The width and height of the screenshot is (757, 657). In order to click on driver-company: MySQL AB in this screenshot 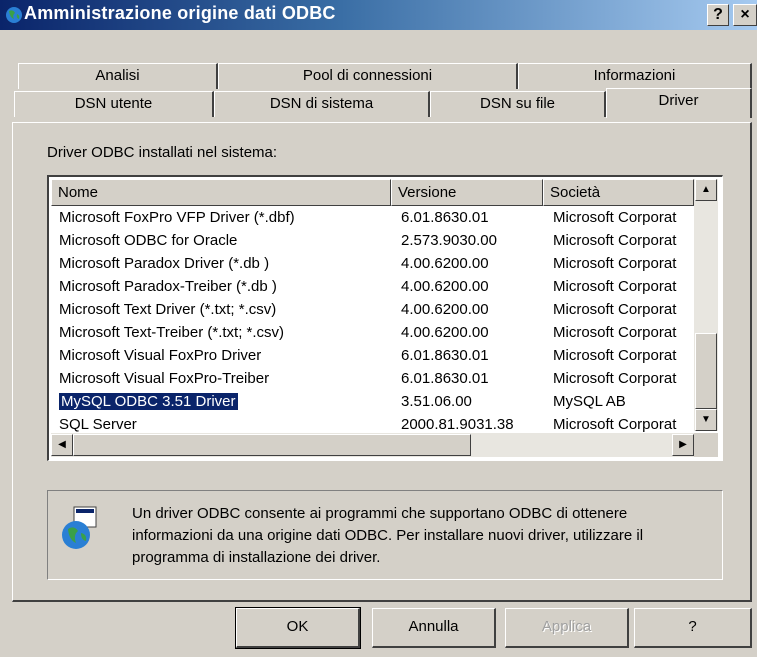, I will do `click(589, 401)`.